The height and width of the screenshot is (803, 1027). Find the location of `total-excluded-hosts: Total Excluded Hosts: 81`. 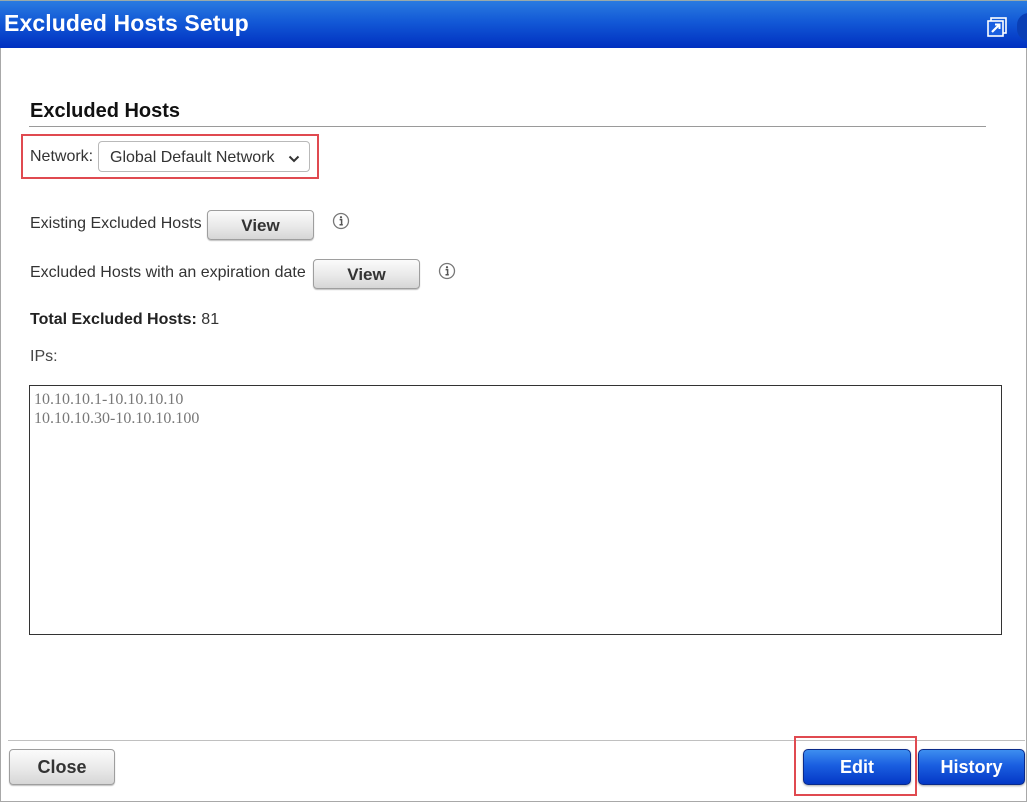

total-excluded-hosts: Total Excluded Hosts: 81 is located at coordinates (124, 320).